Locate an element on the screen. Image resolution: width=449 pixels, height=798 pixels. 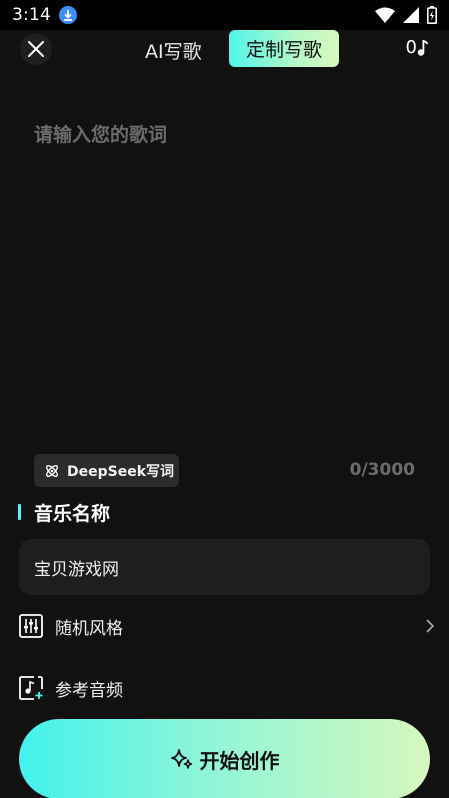
download-icon is located at coordinates (67, 15).